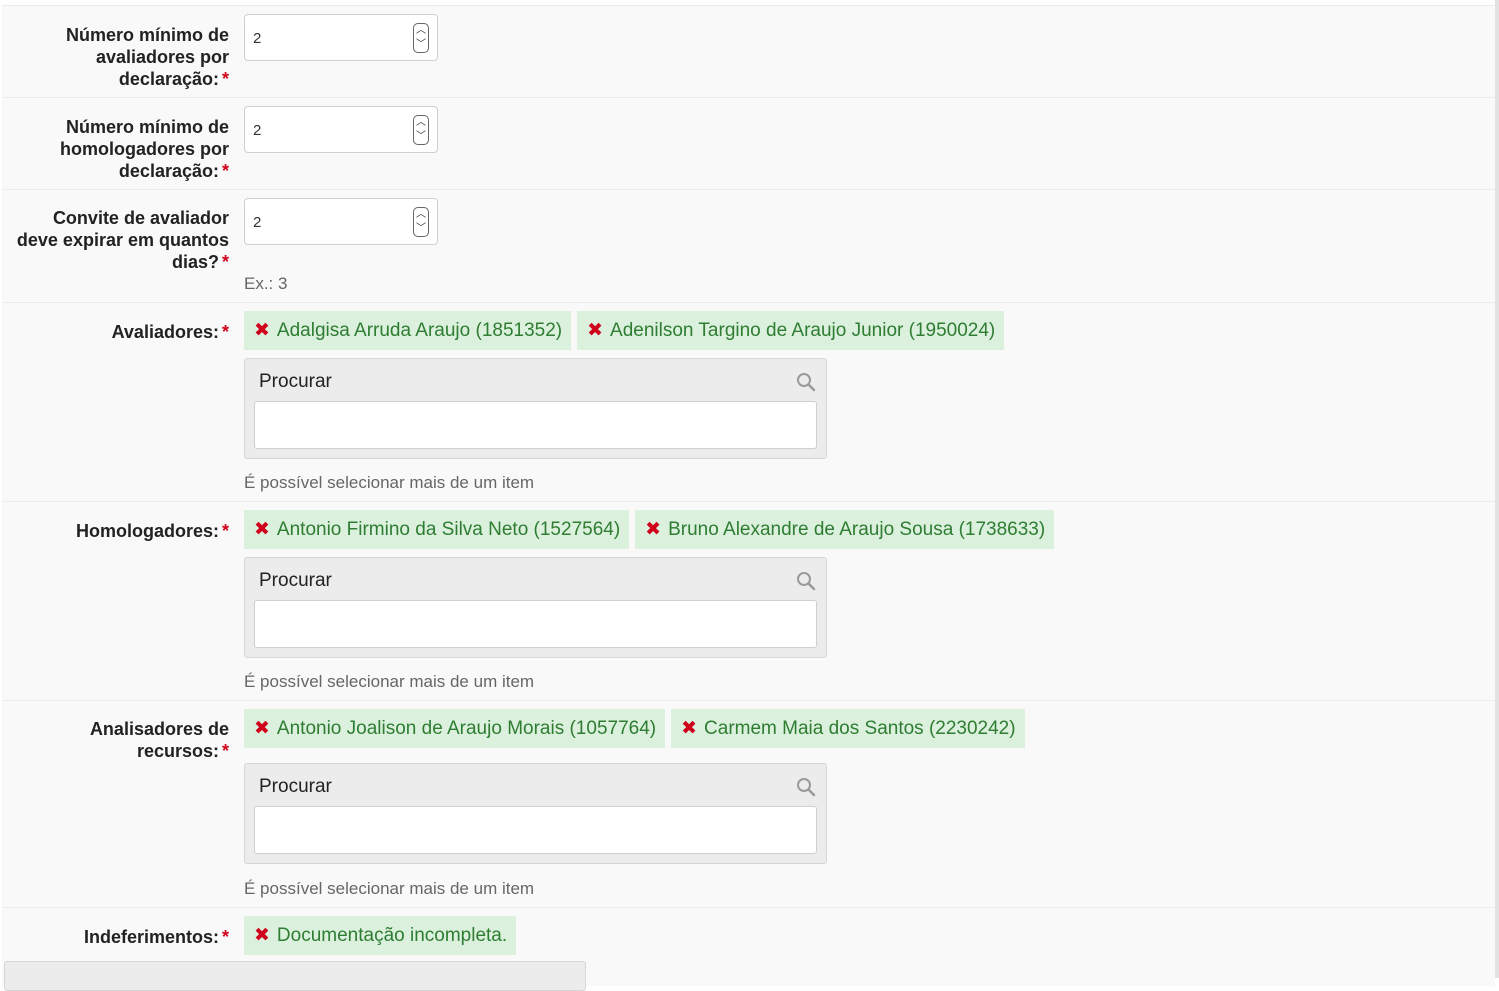  What do you see at coordinates (341, 221) in the screenshot?
I see `invite-expiry-input: 2 ︿ ﹀` at bounding box center [341, 221].